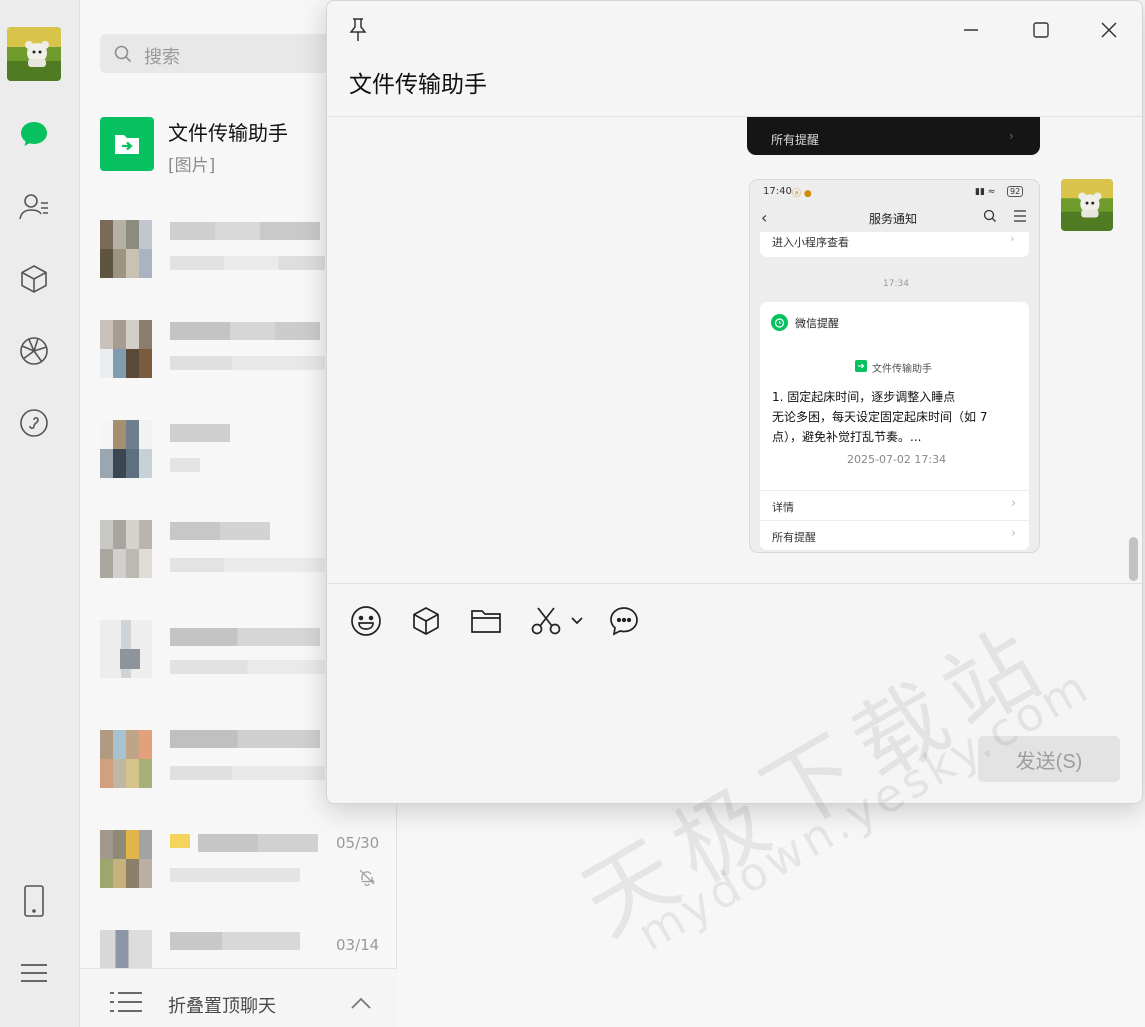 This screenshot has width=1145, height=1027. I want to click on time-separator: 17:34, so click(896, 284).